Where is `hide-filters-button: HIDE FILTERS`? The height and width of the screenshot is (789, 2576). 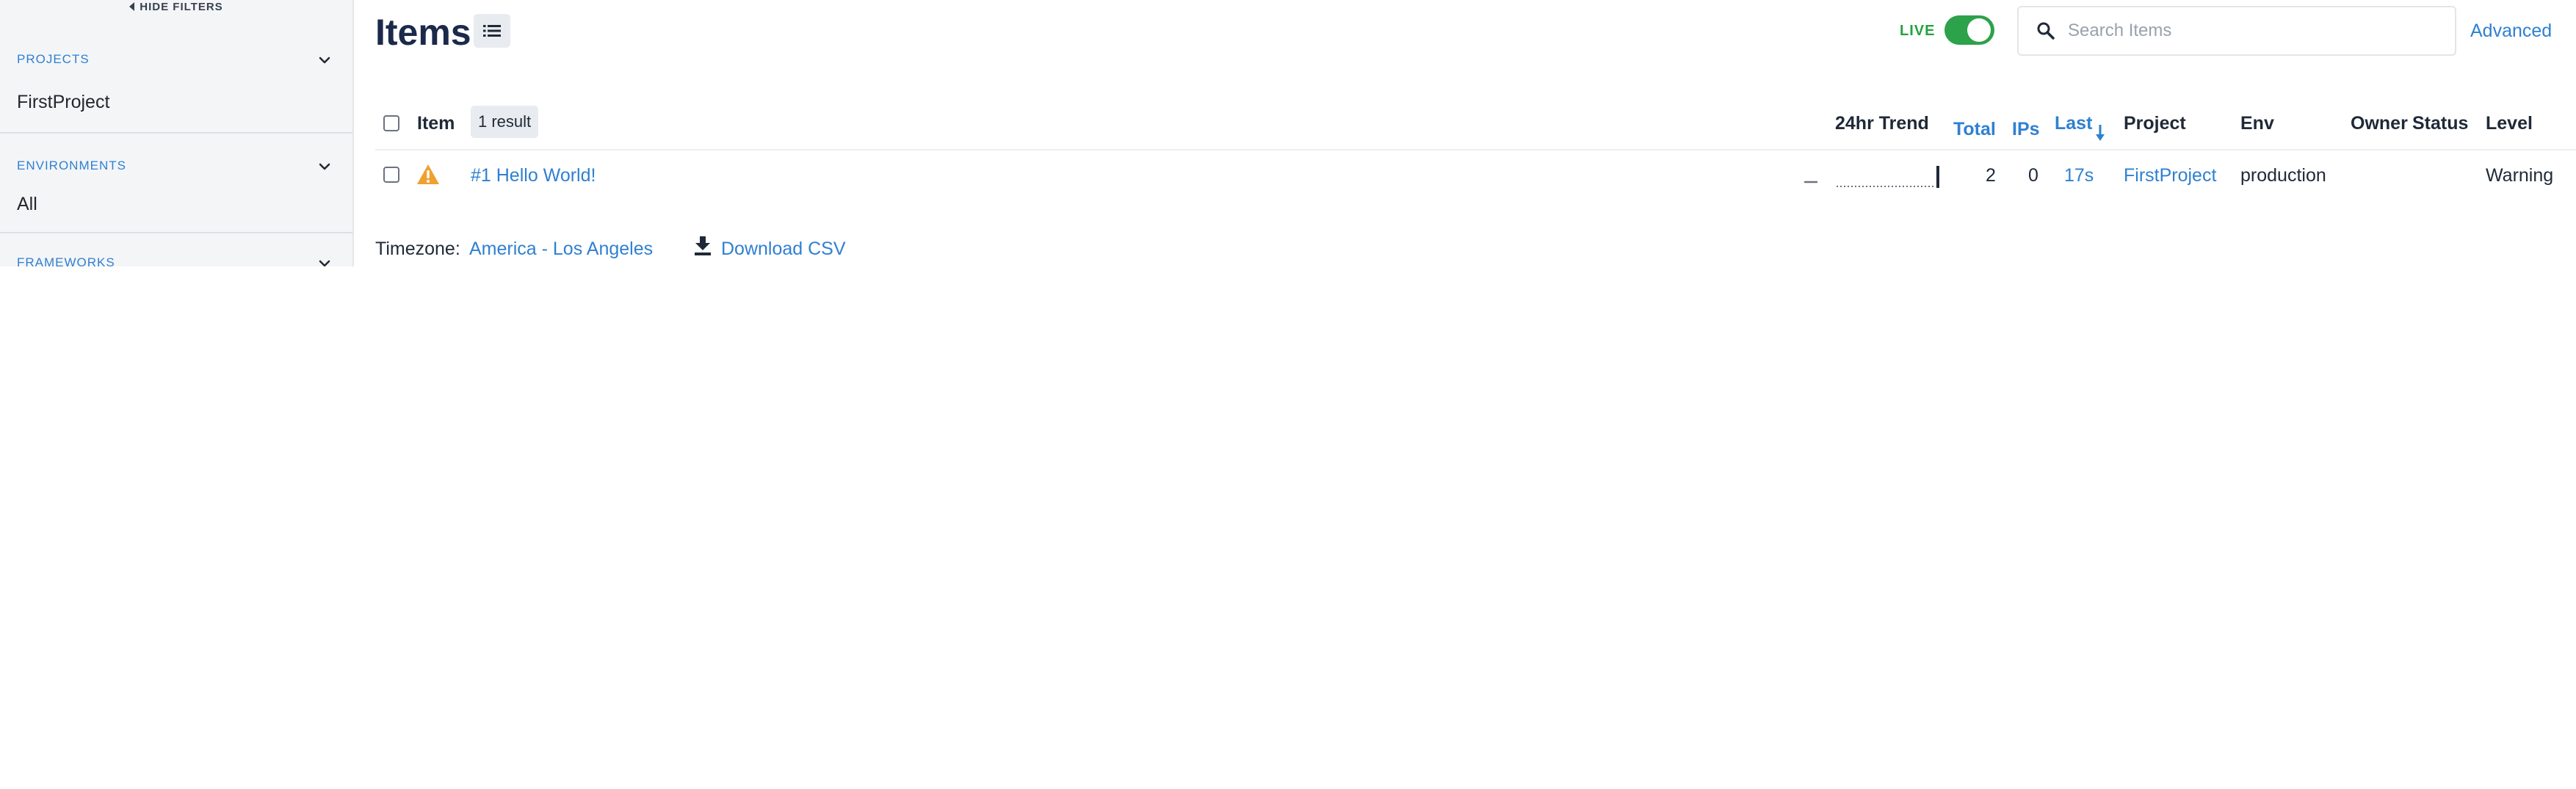 hide-filters-button: HIDE FILTERS is located at coordinates (176, 6).